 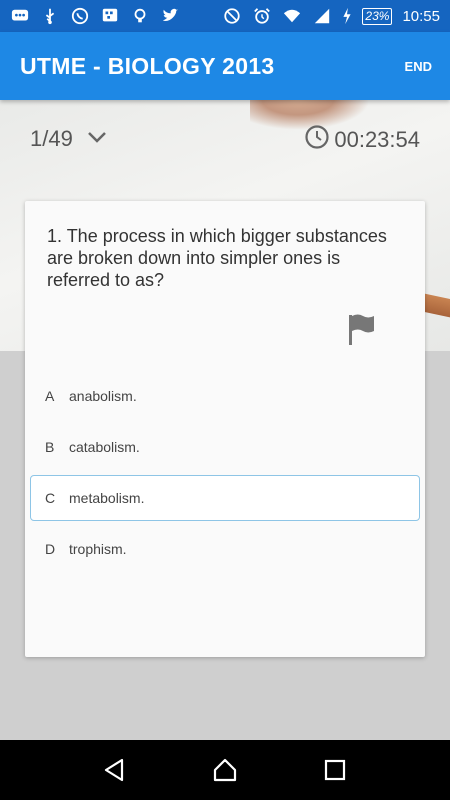 I want to click on option-text: anabolism., so click(x=103, y=396).